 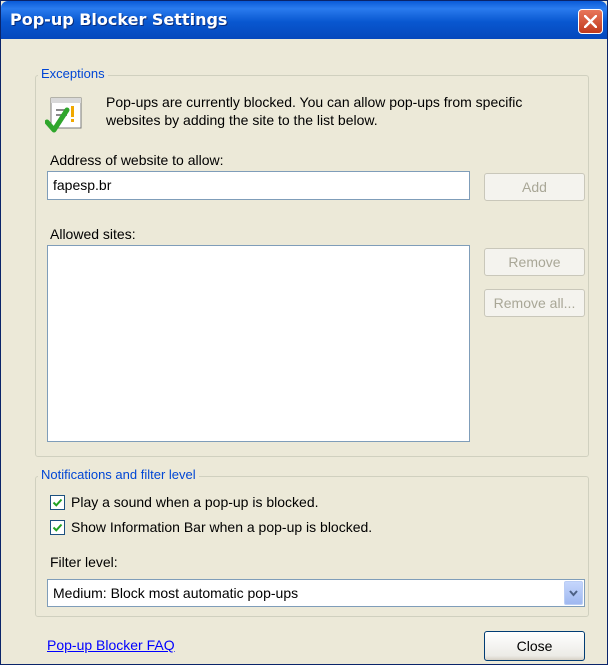 I want to click on title-bar: Pop-up Blocker Settings, so click(x=304, y=20).